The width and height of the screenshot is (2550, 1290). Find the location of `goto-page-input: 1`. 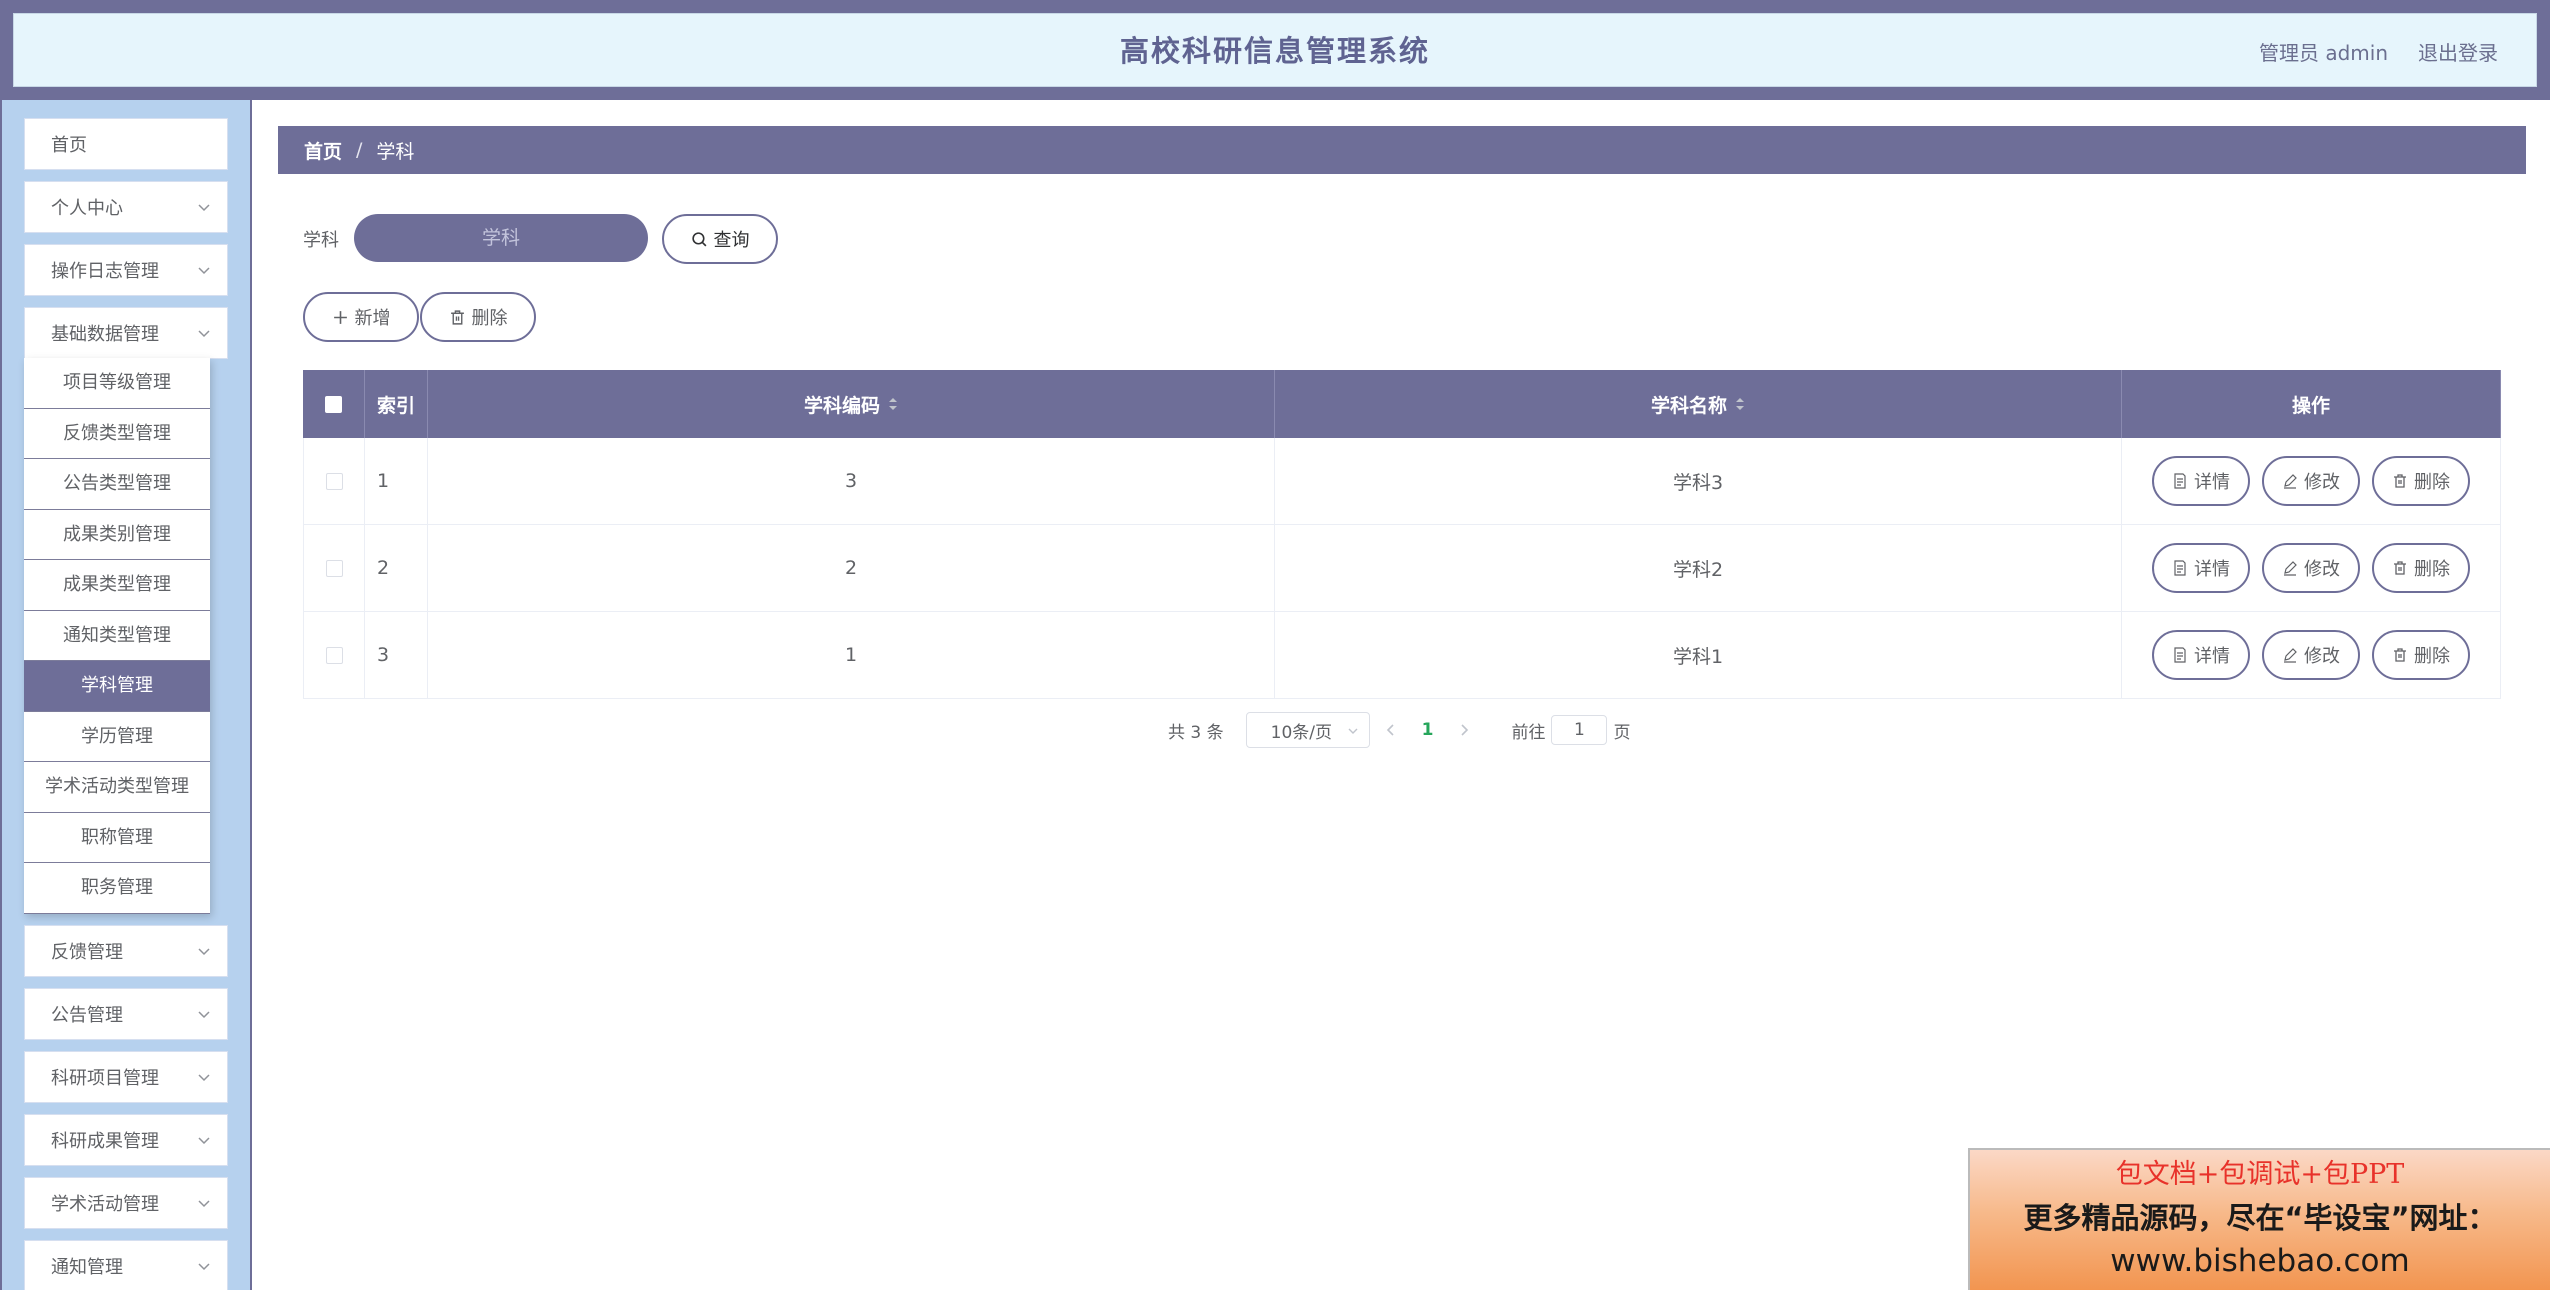

goto-page-input: 1 is located at coordinates (1579, 730).